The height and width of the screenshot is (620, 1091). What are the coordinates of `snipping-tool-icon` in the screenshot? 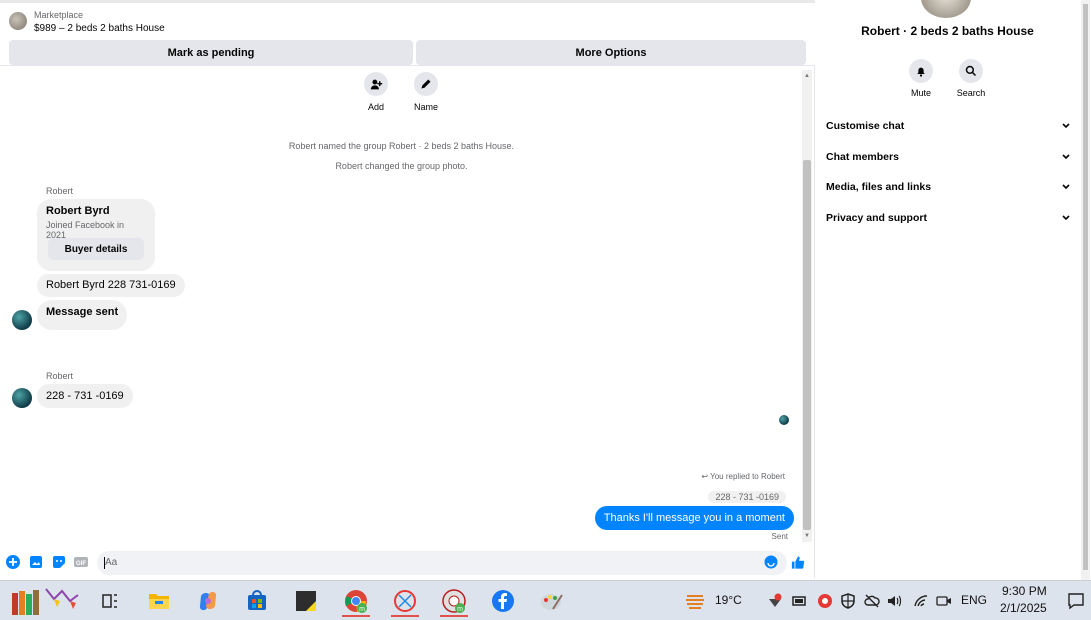 It's located at (405, 601).